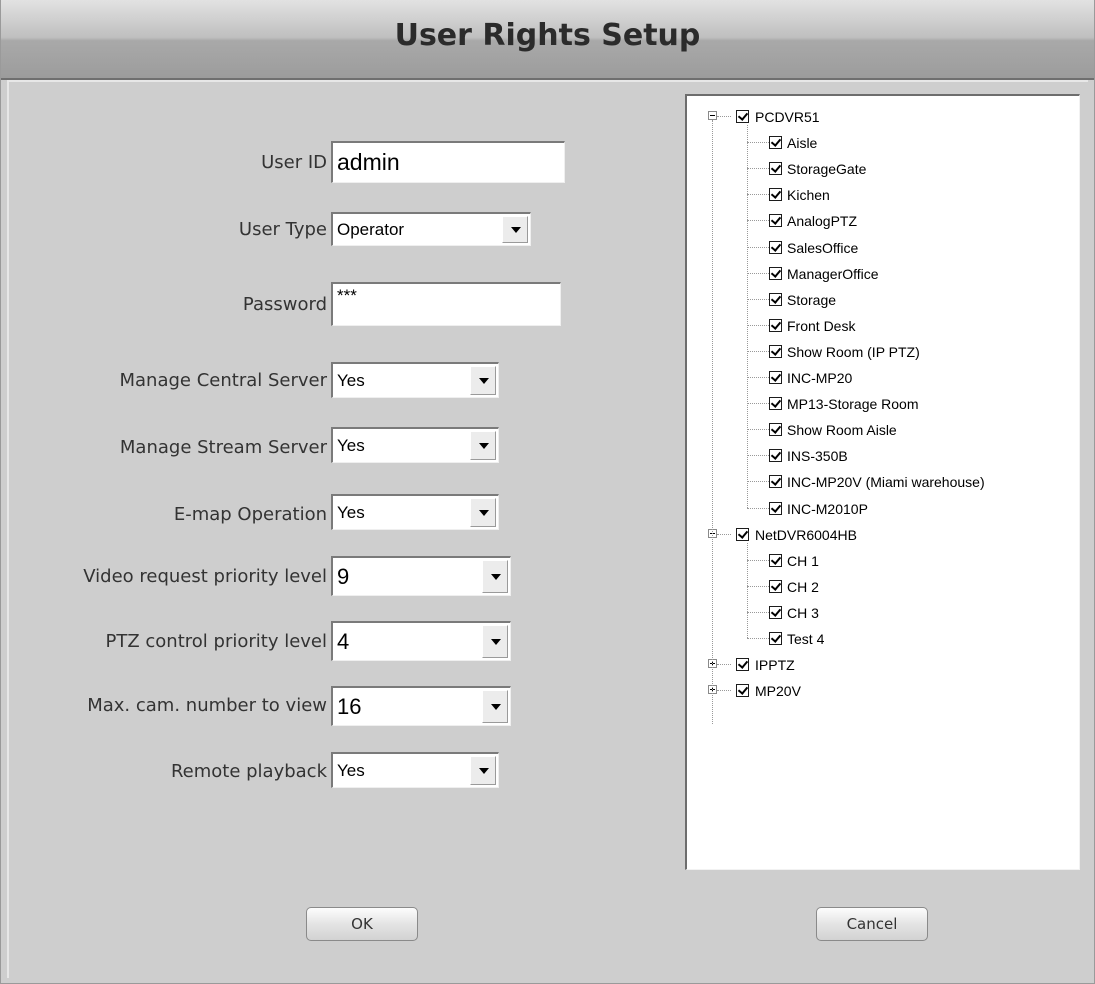 The height and width of the screenshot is (984, 1095). I want to click on tree-child-label: INS-350B, so click(817, 456).